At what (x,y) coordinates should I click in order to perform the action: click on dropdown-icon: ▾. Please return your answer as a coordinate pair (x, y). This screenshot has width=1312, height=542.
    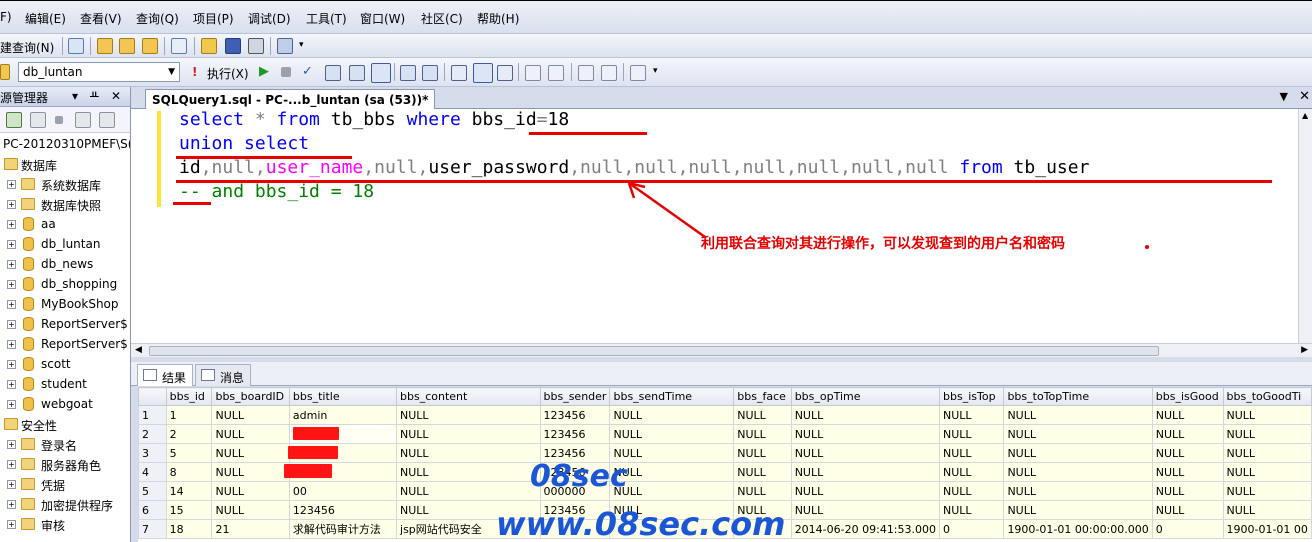
    Looking at the image, I should click on (75, 96).